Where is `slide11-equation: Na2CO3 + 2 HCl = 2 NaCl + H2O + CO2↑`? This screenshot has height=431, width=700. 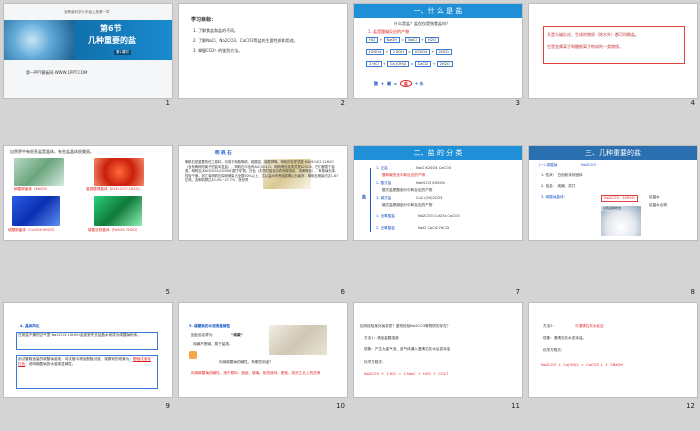 slide11-equation: Na2CO3 + 2 HCl = 2 NaCl + H2O + CO2↑ is located at coordinates (407, 374).